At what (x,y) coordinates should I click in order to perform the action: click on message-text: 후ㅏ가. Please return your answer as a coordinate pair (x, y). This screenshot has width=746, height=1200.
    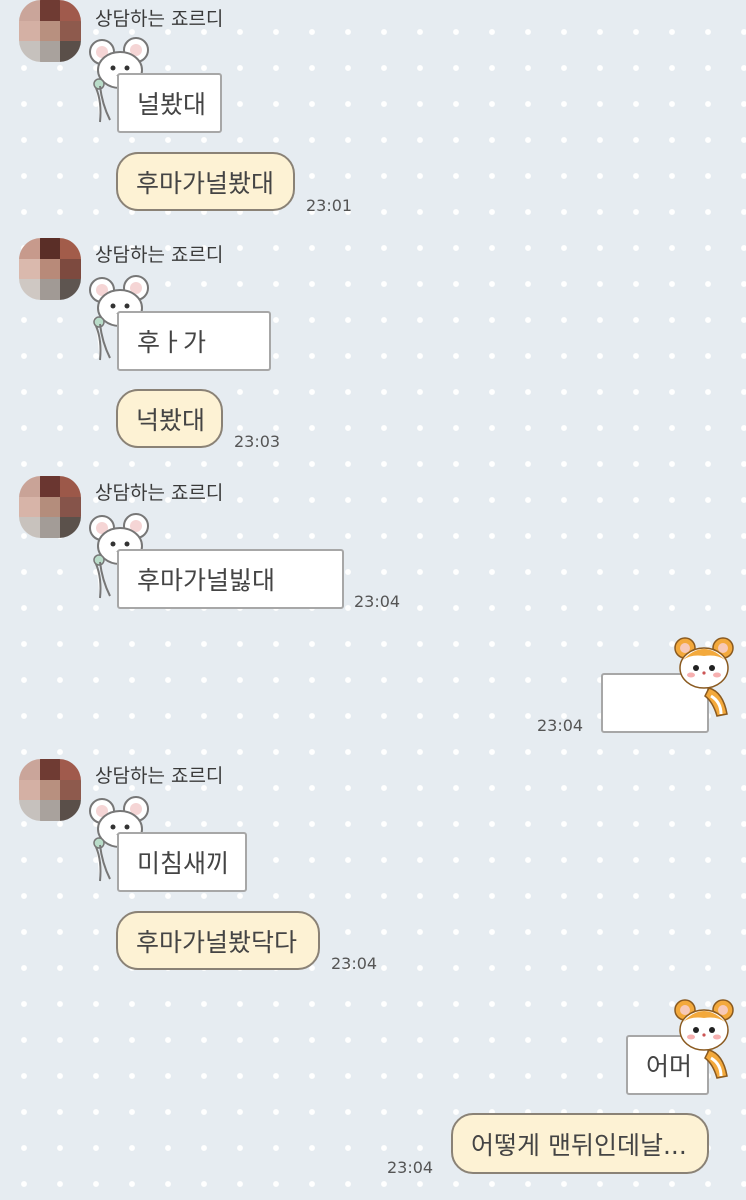
    Looking at the image, I should click on (172, 342).